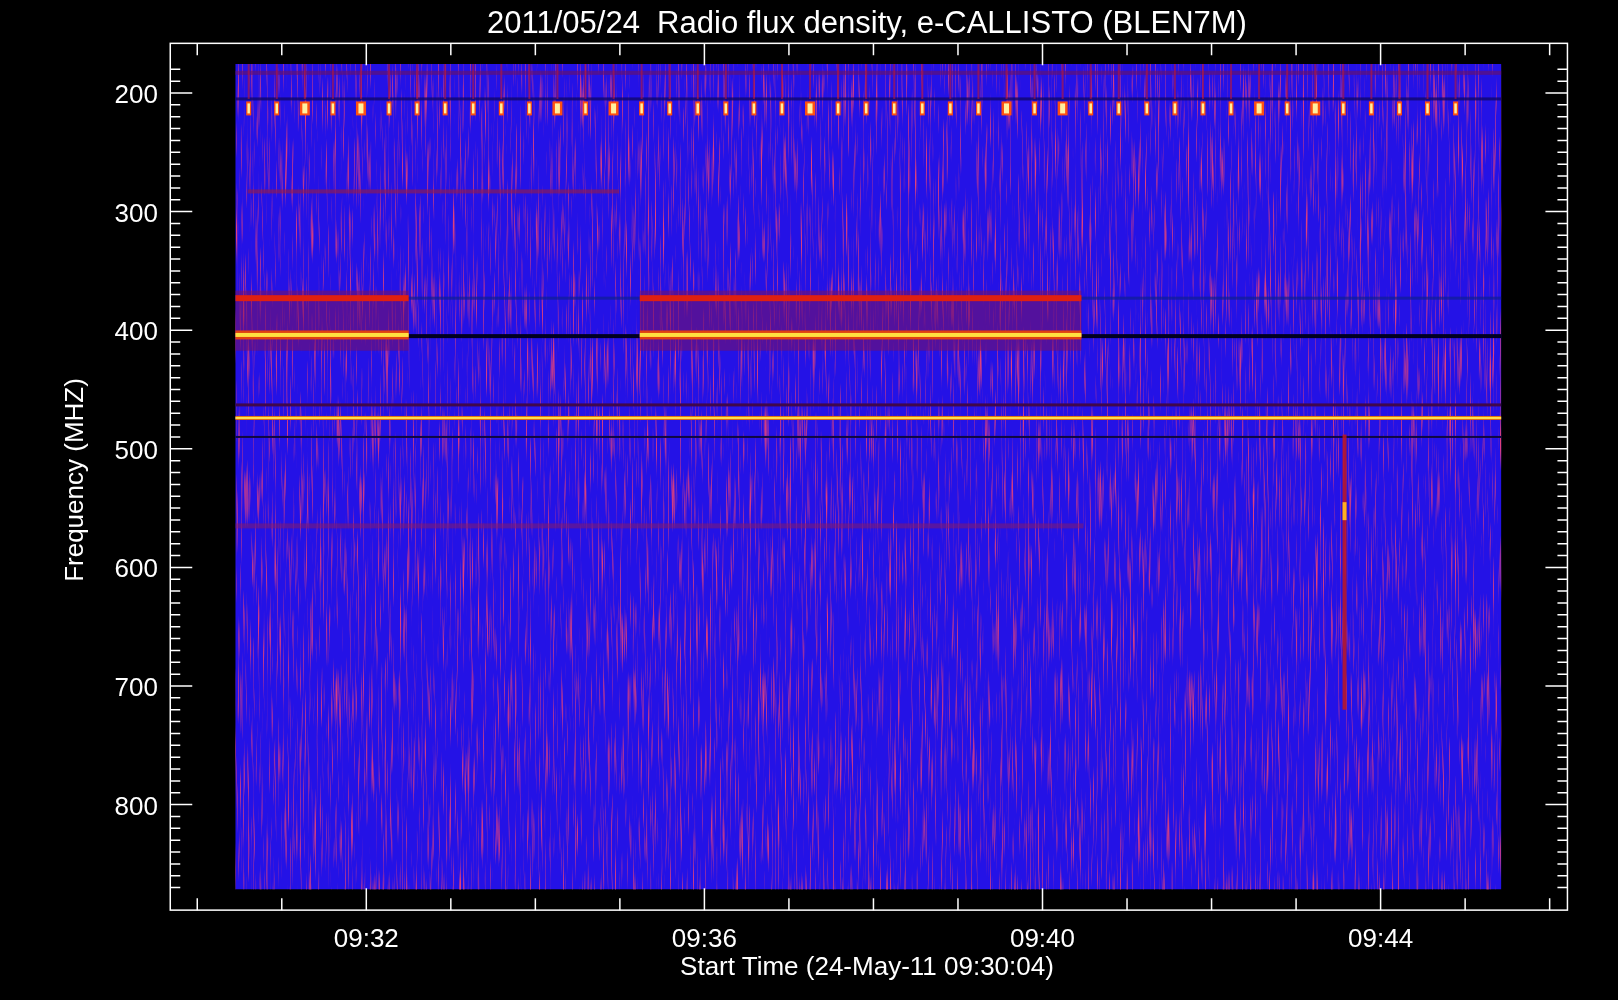 This screenshot has height=1000, width=1618. I want to click on tick-label: 09:44, so click(1381, 938).